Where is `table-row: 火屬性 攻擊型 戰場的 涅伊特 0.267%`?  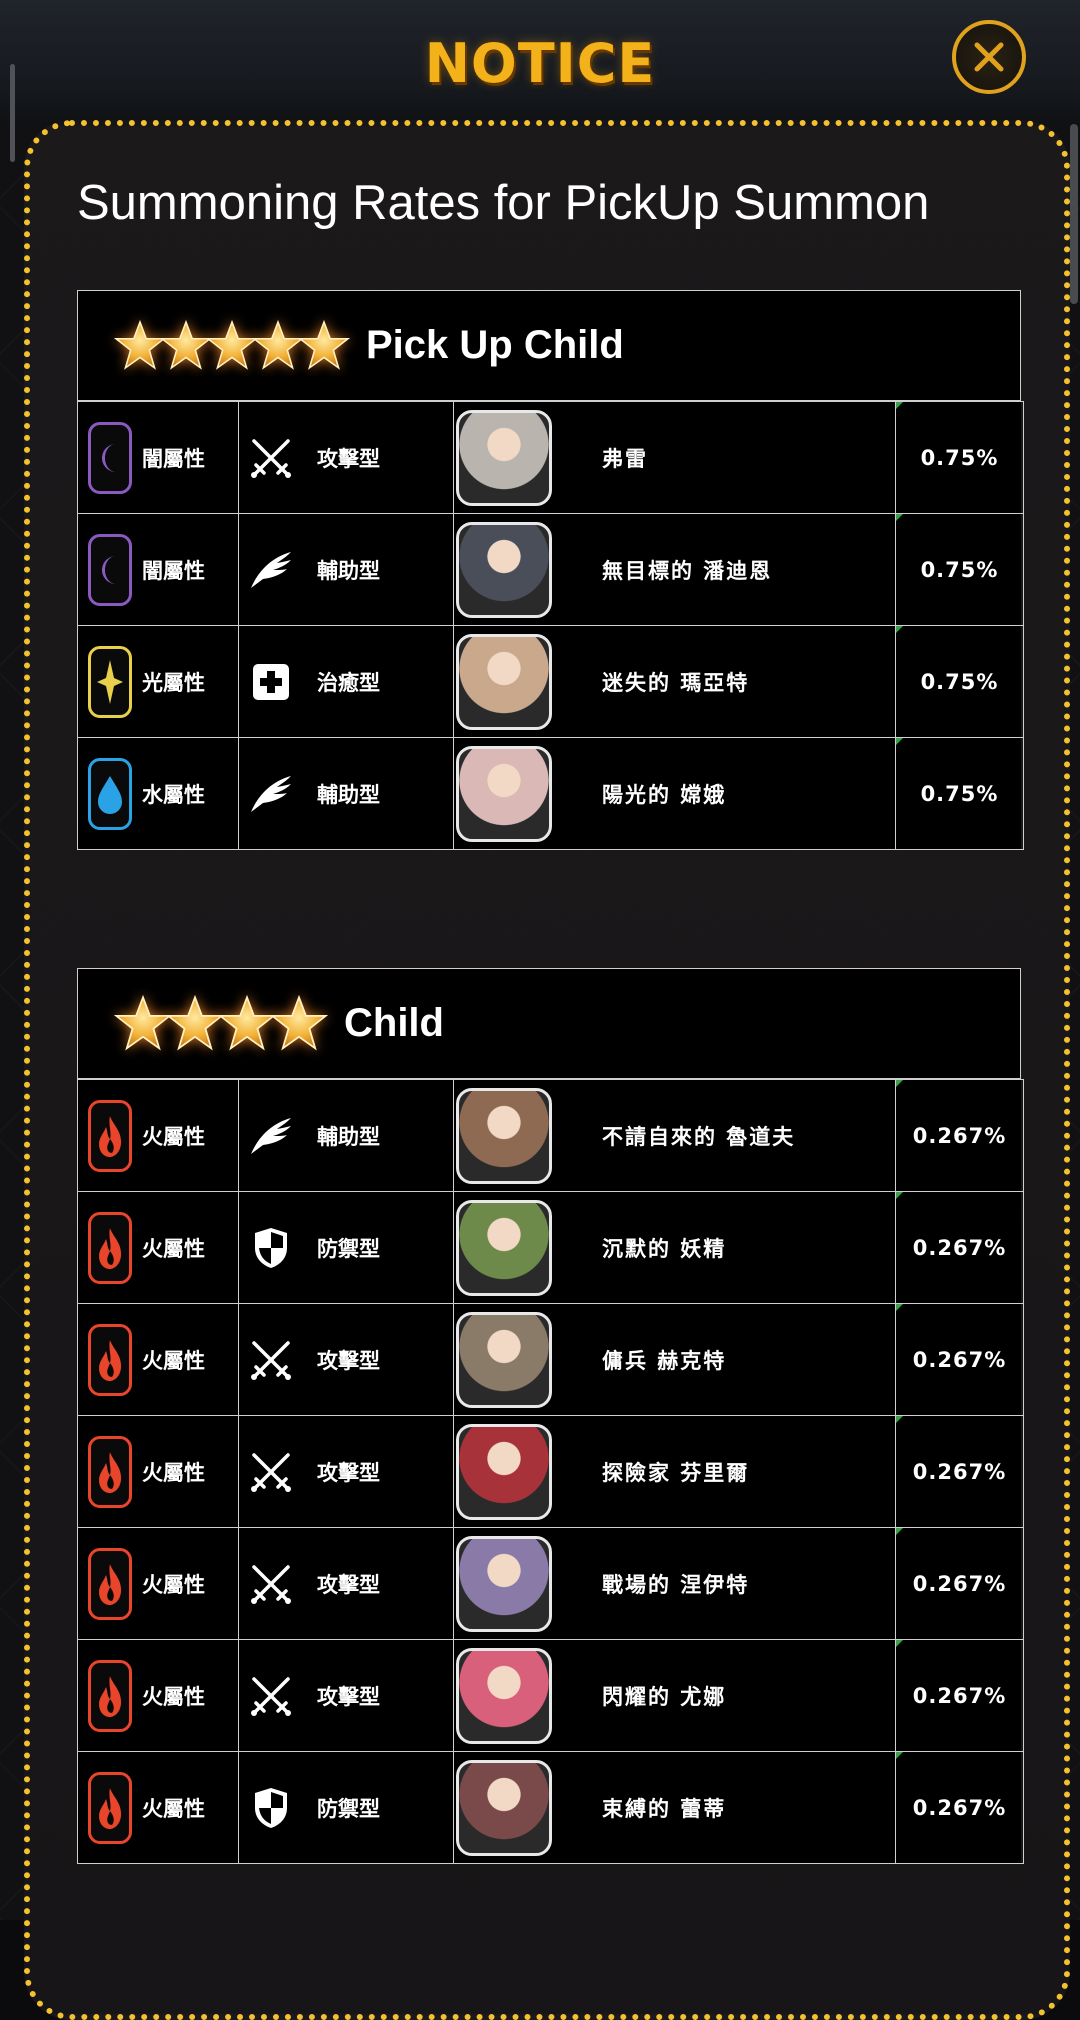 table-row: 火屬性 攻擊型 戰場的 涅伊特 0.267% is located at coordinates (550, 1583).